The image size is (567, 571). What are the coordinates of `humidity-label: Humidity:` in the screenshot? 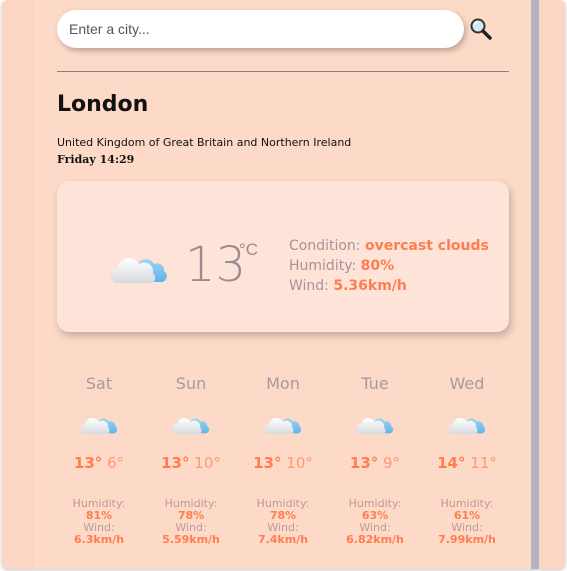 It's located at (323, 266).